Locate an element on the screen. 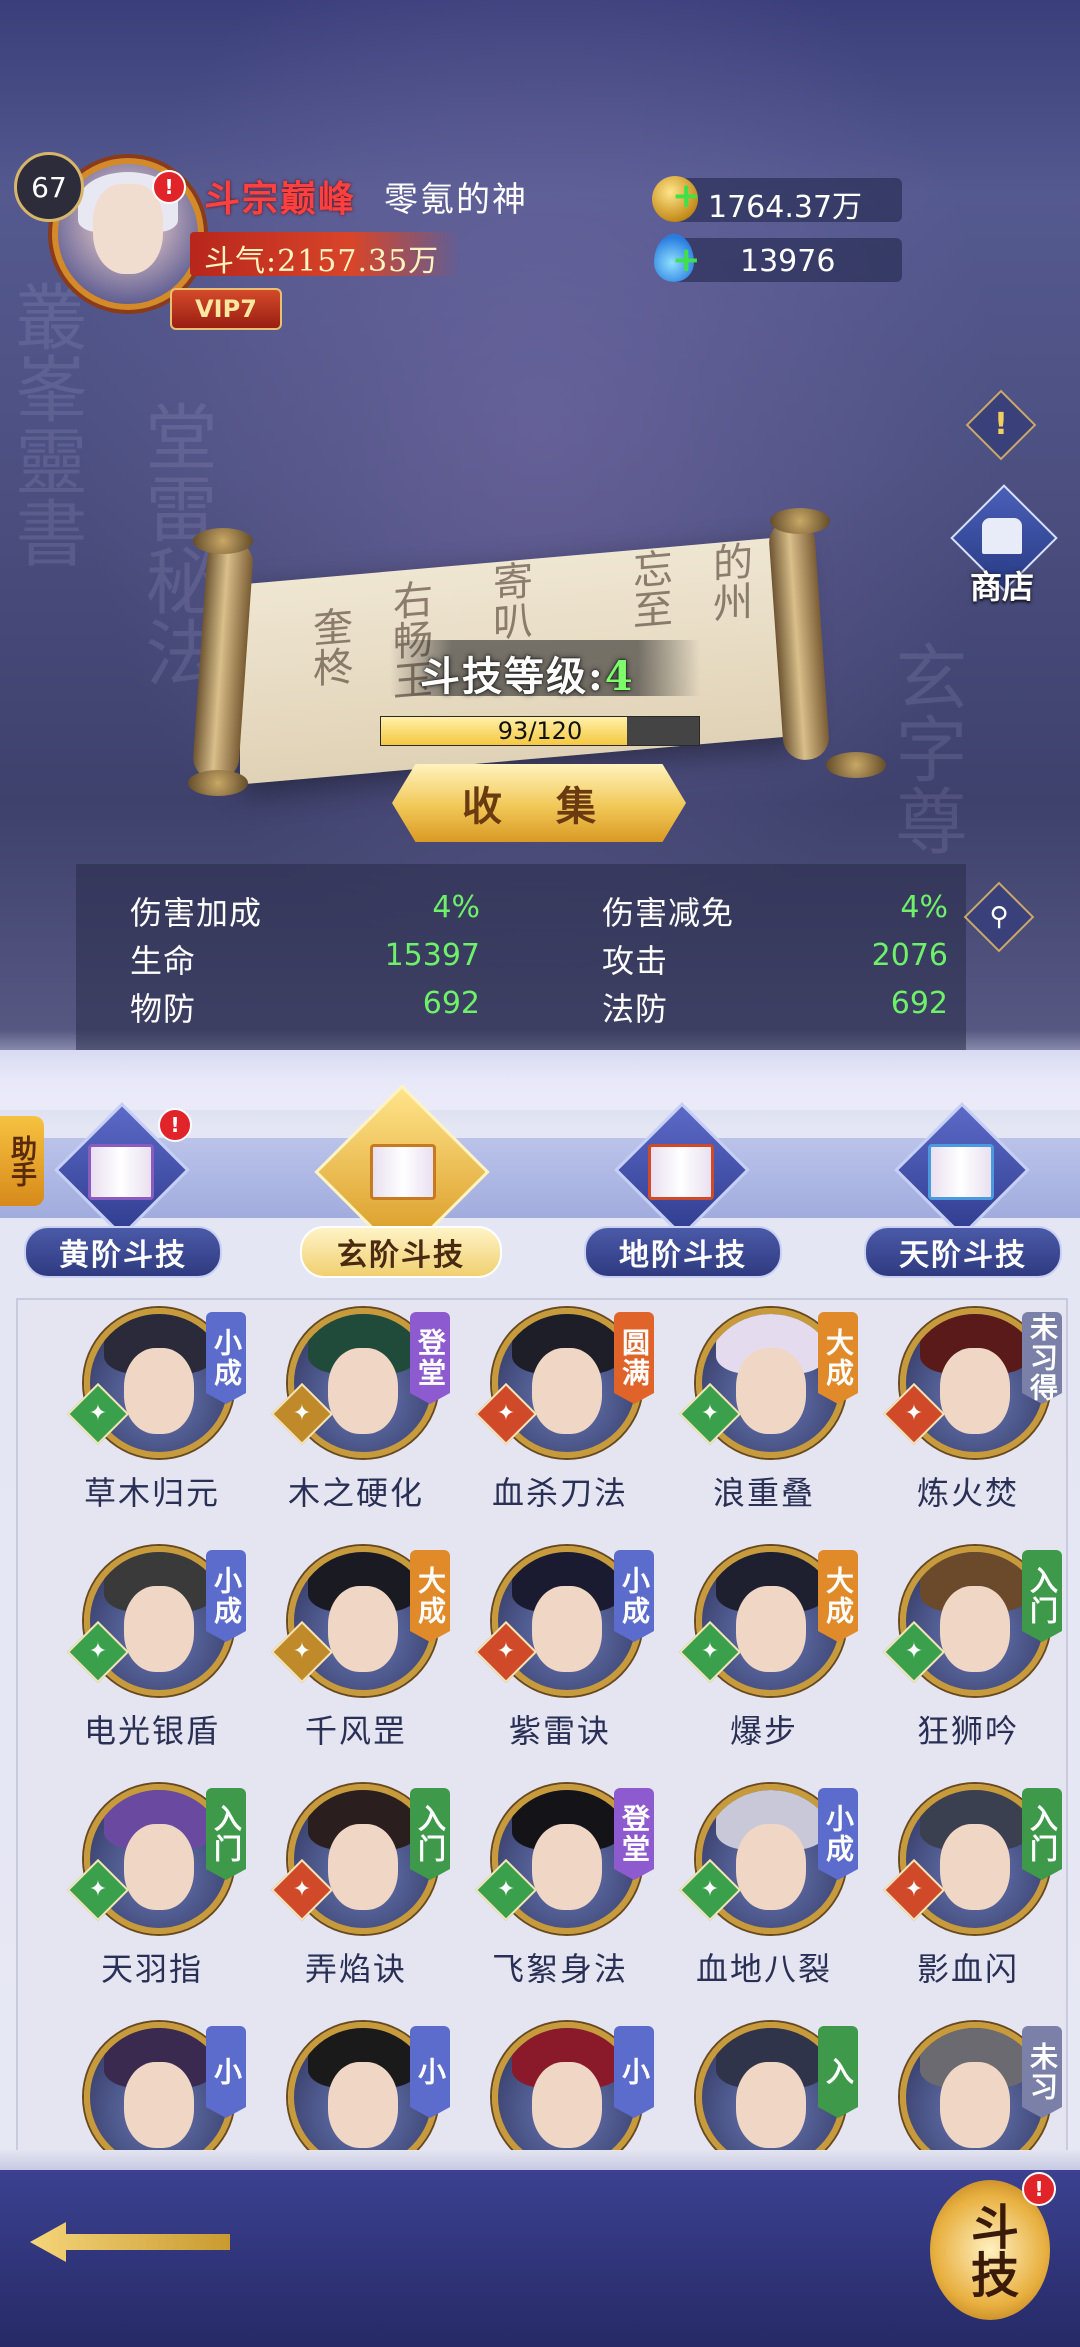 The image size is (1080, 2347). info-icon: ! is located at coordinates (1001, 424).